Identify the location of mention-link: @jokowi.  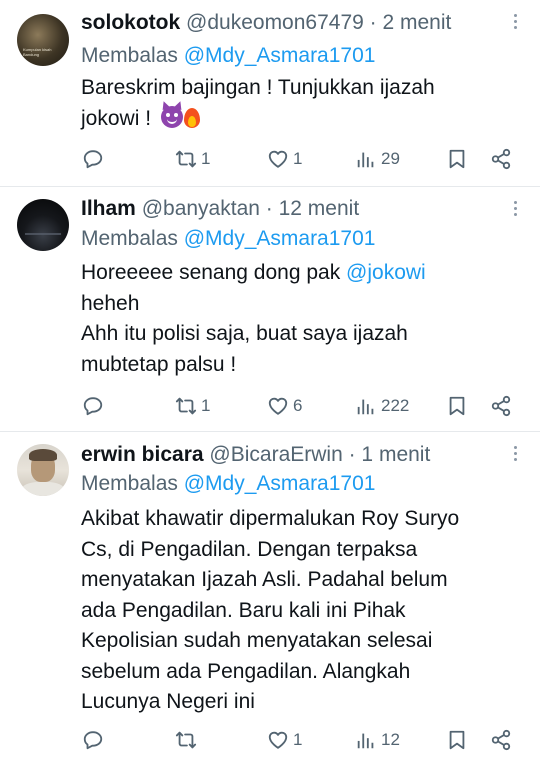
(386, 272).